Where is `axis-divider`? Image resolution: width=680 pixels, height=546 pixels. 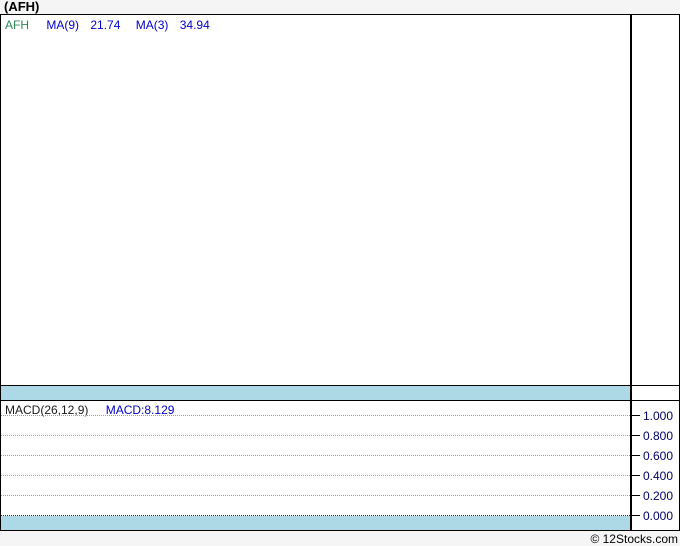 axis-divider is located at coordinates (631, 272).